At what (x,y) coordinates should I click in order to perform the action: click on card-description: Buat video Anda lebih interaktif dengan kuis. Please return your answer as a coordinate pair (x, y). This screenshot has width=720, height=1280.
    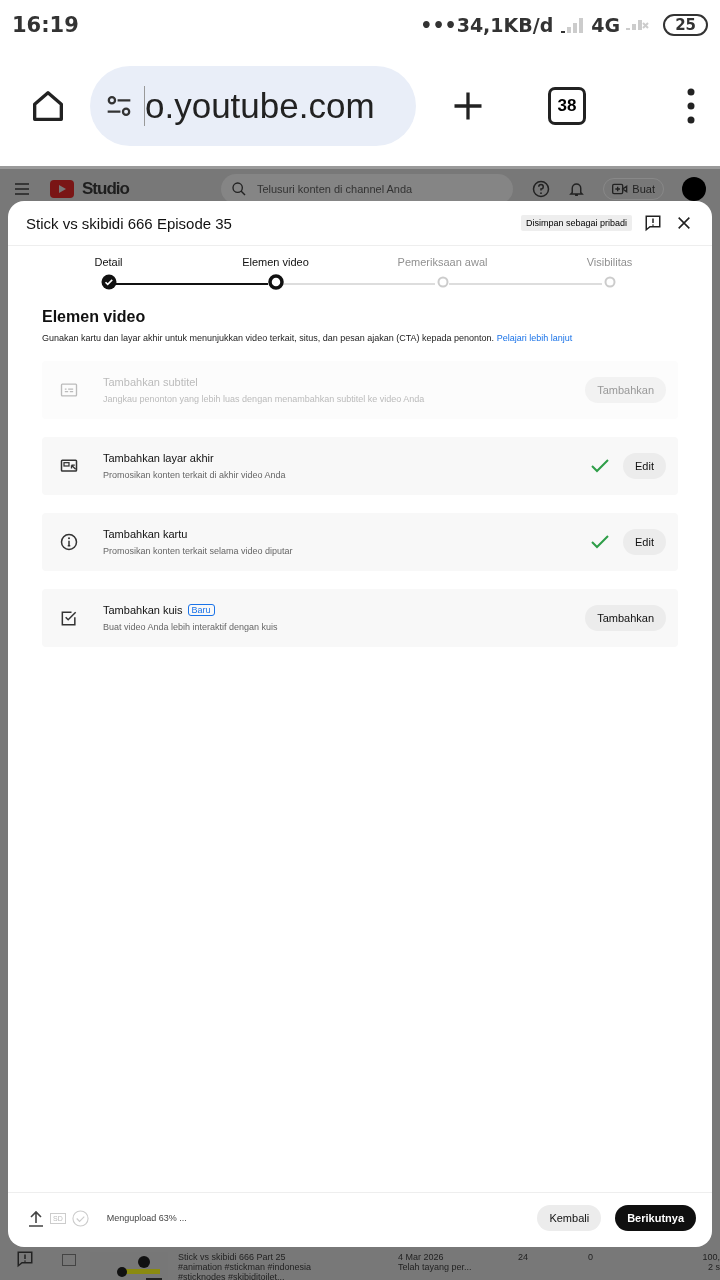
    Looking at the image, I should click on (190, 627).